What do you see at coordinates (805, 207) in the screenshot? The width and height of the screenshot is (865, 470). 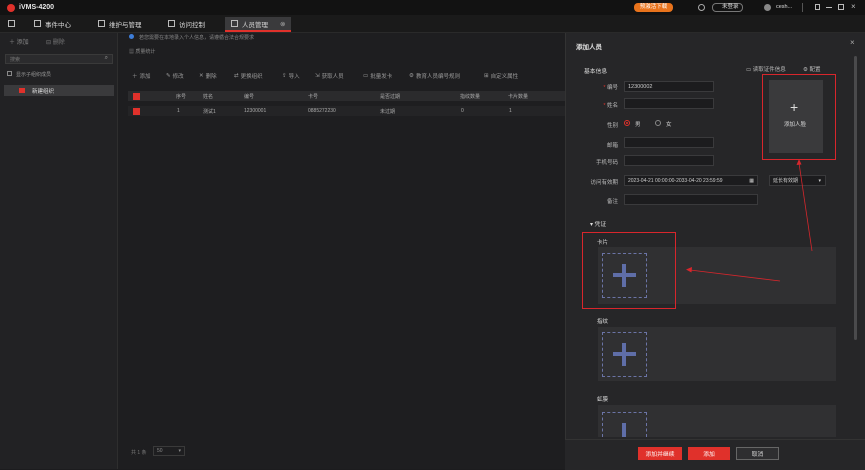 I see `arrow-to-face` at bounding box center [805, 207].